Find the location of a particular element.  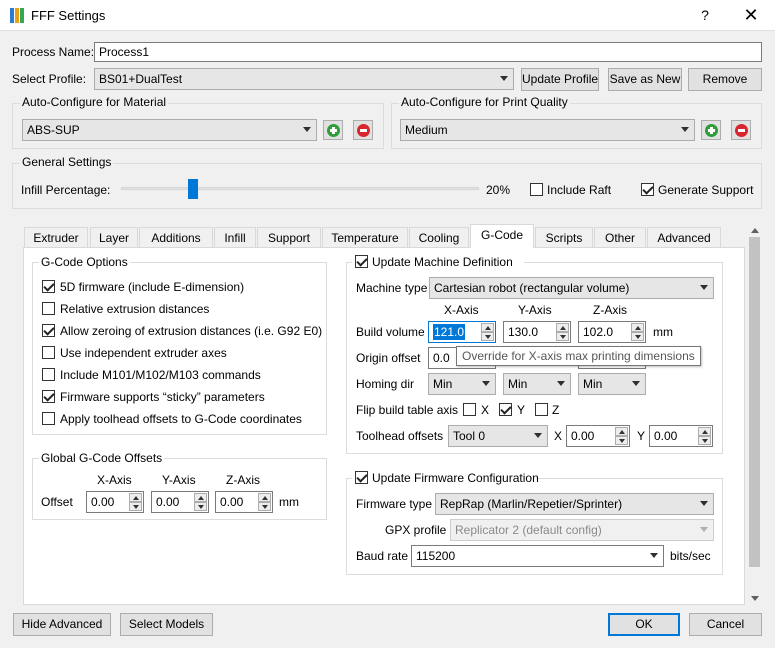

infill-slider-handle is located at coordinates (193, 189).